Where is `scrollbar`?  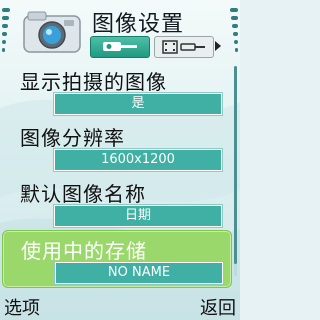 scrollbar is located at coordinates (235, 171).